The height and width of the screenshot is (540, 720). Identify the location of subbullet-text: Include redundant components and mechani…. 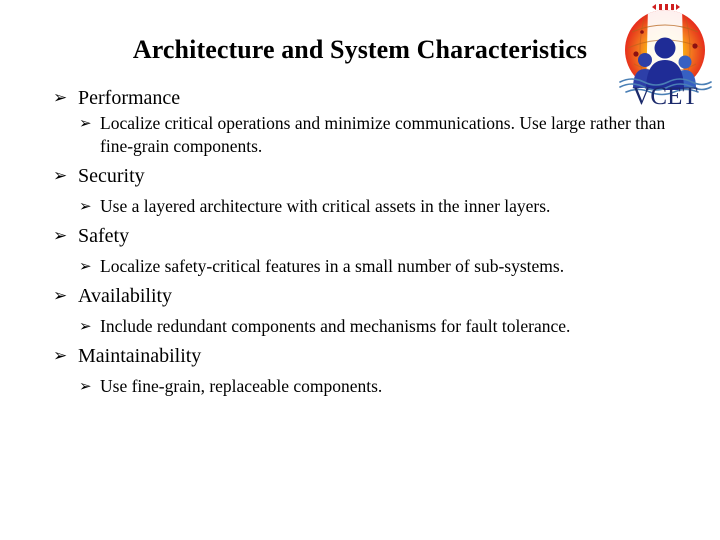
(335, 326).